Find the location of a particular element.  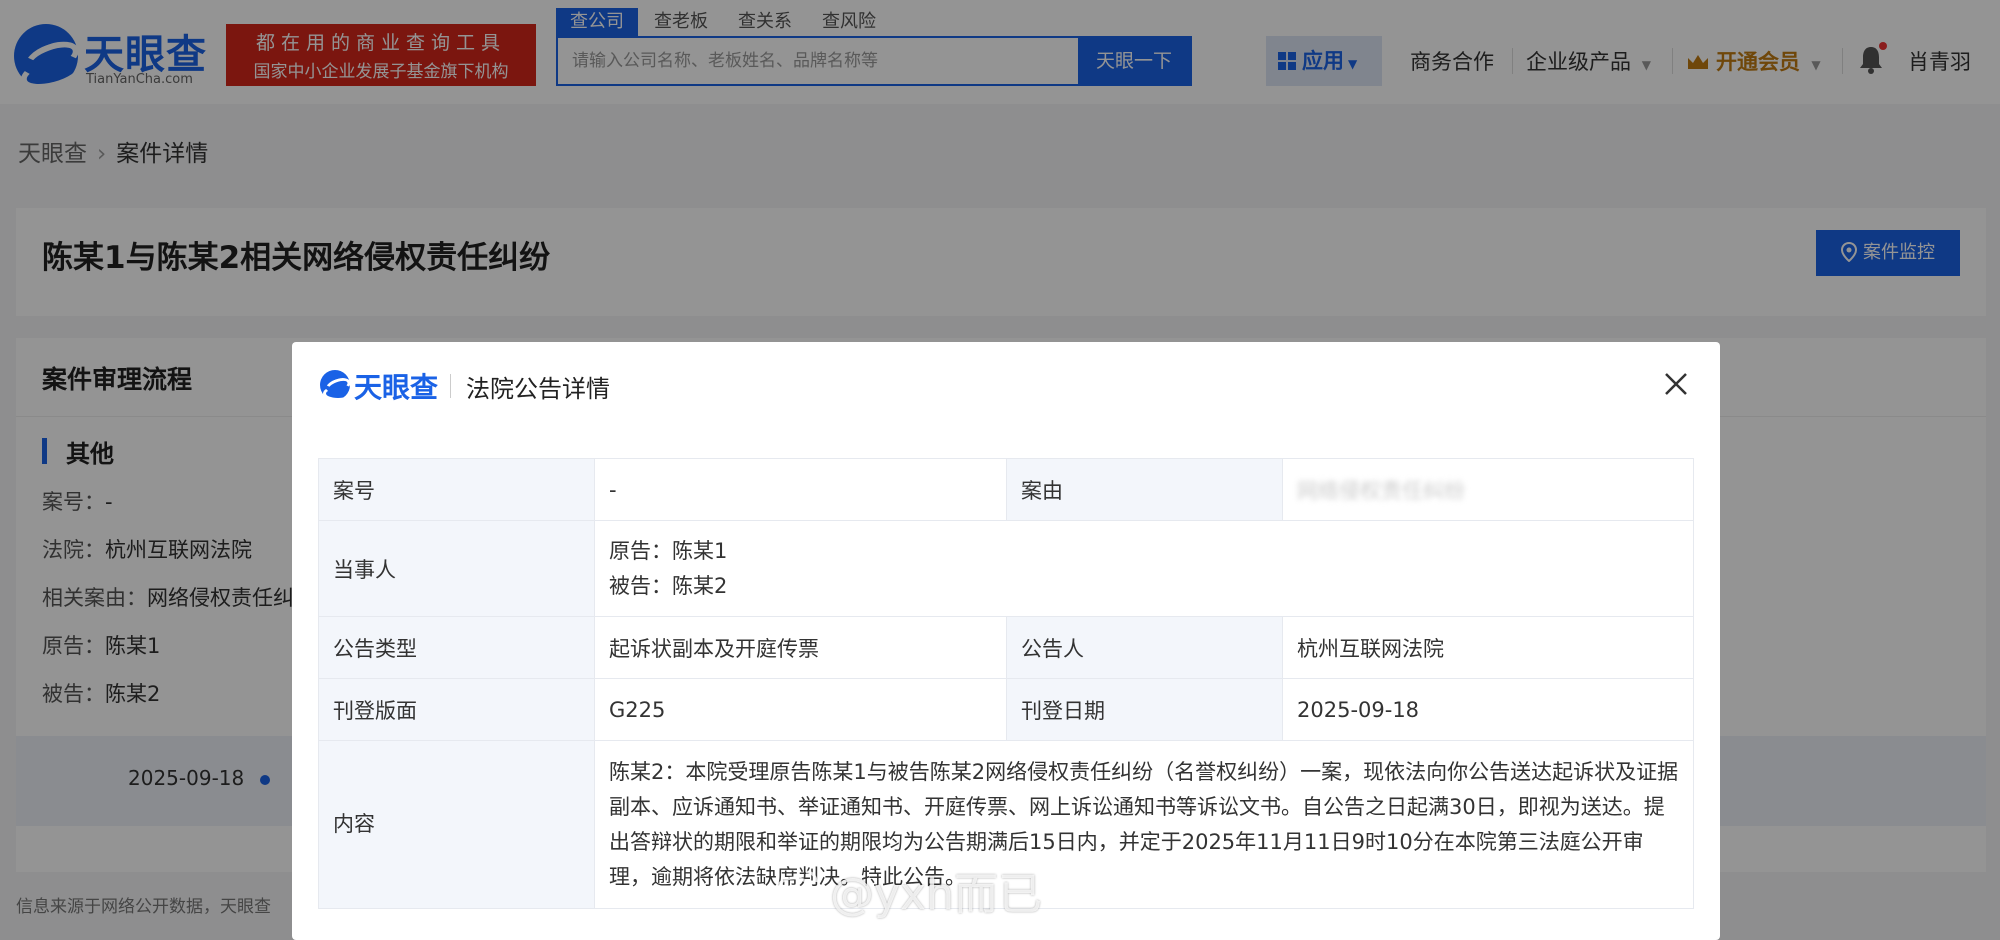

table-row: 案号 - 案由 网络侵权责任纠纷 is located at coordinates (1006, 489).